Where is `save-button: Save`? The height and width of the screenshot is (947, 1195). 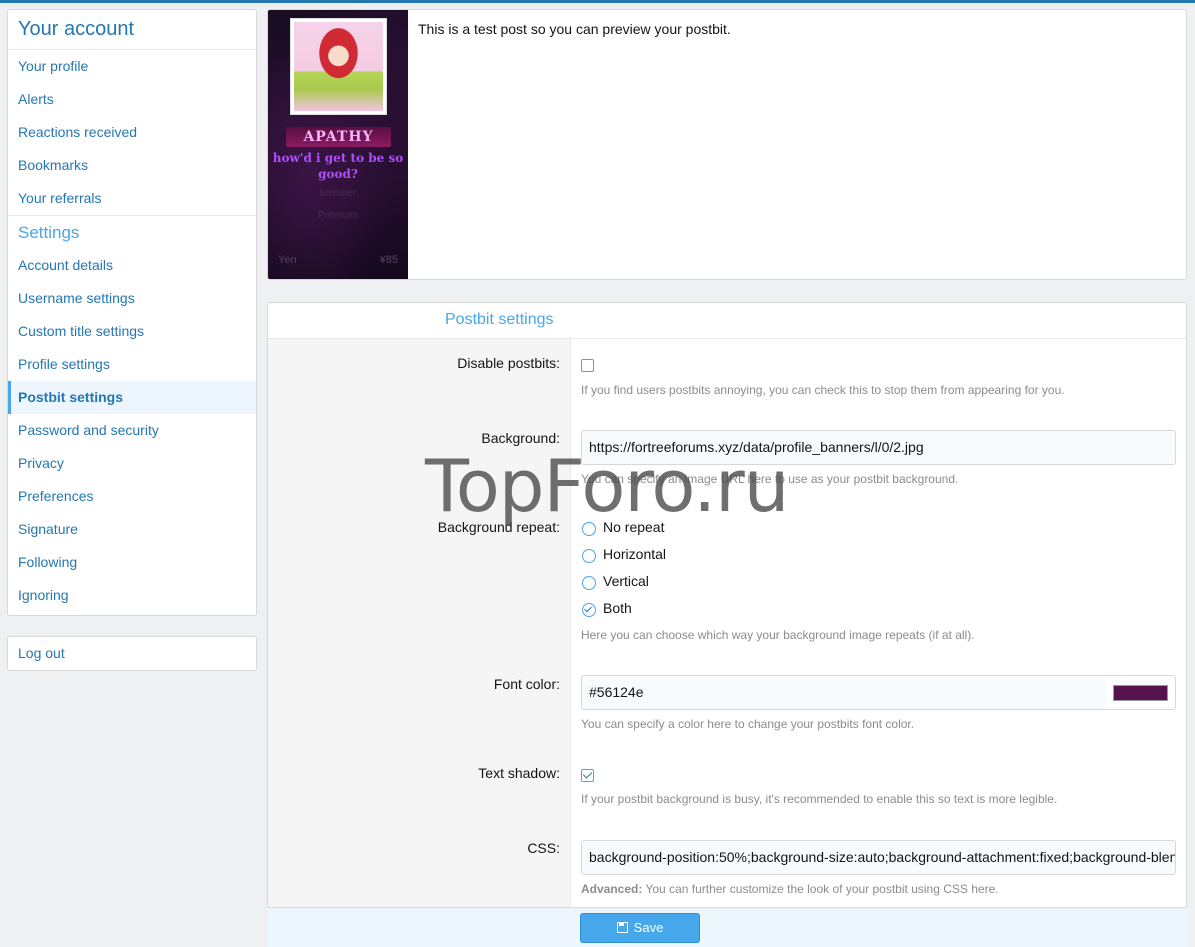
save-button: Save is located at coordinates (640, 928).